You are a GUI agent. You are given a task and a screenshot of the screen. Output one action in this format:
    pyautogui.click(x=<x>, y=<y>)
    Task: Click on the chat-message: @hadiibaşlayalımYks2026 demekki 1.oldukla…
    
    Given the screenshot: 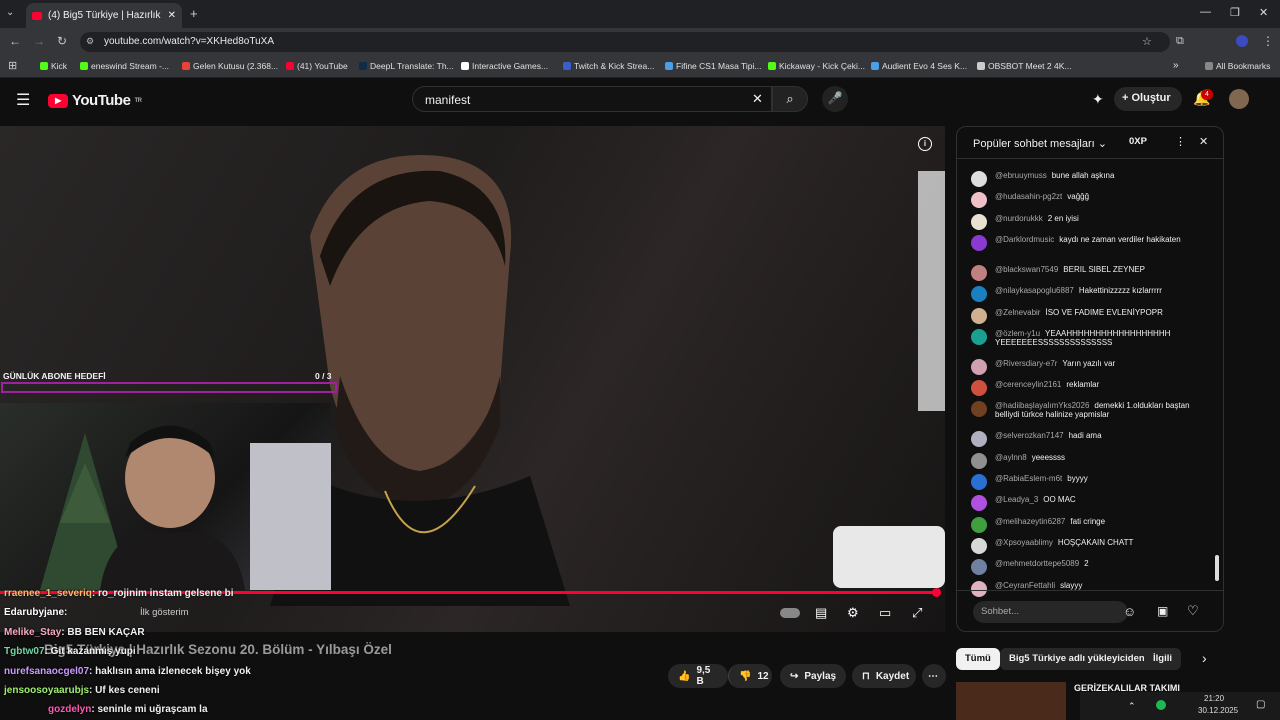 What is the action you would take?
    pyautogui.click(x=1087, y=410)
    